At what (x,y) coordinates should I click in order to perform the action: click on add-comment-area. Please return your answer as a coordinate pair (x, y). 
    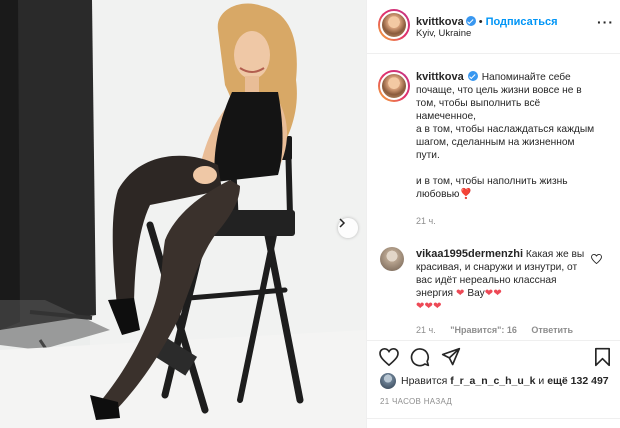
    Looking at the image, I should click on (493, 423).